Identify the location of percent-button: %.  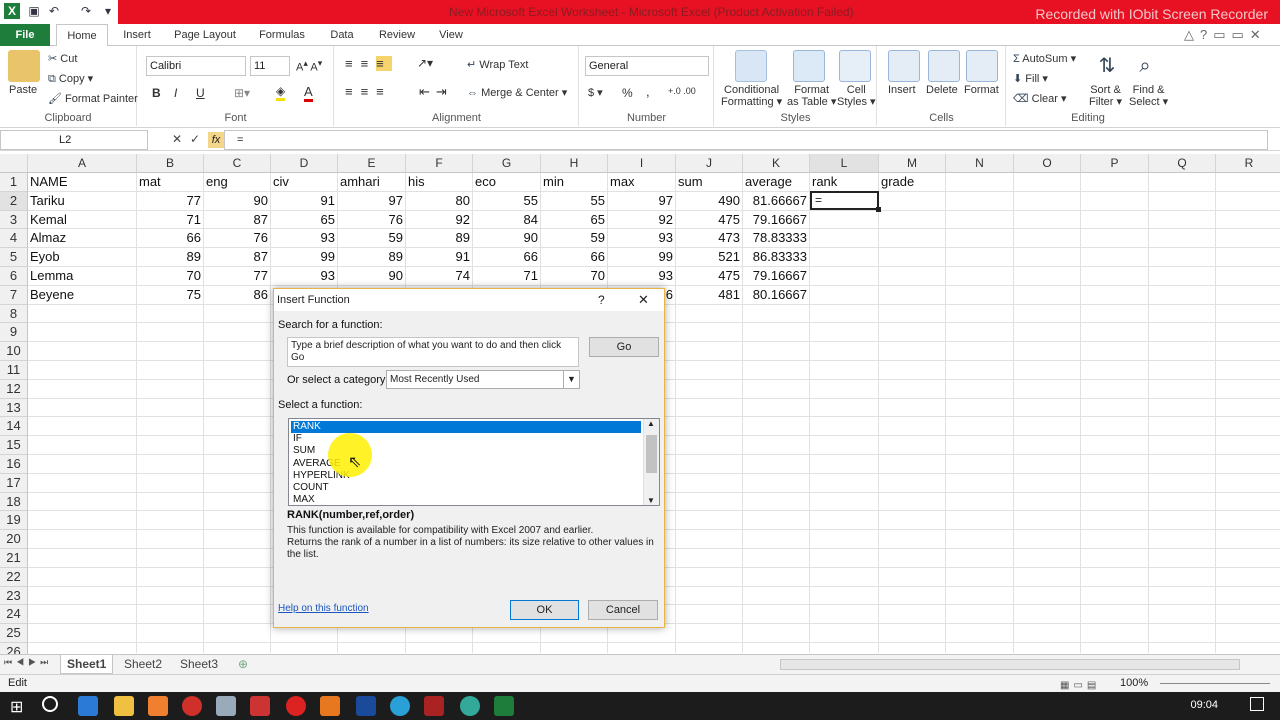
(627, 93).